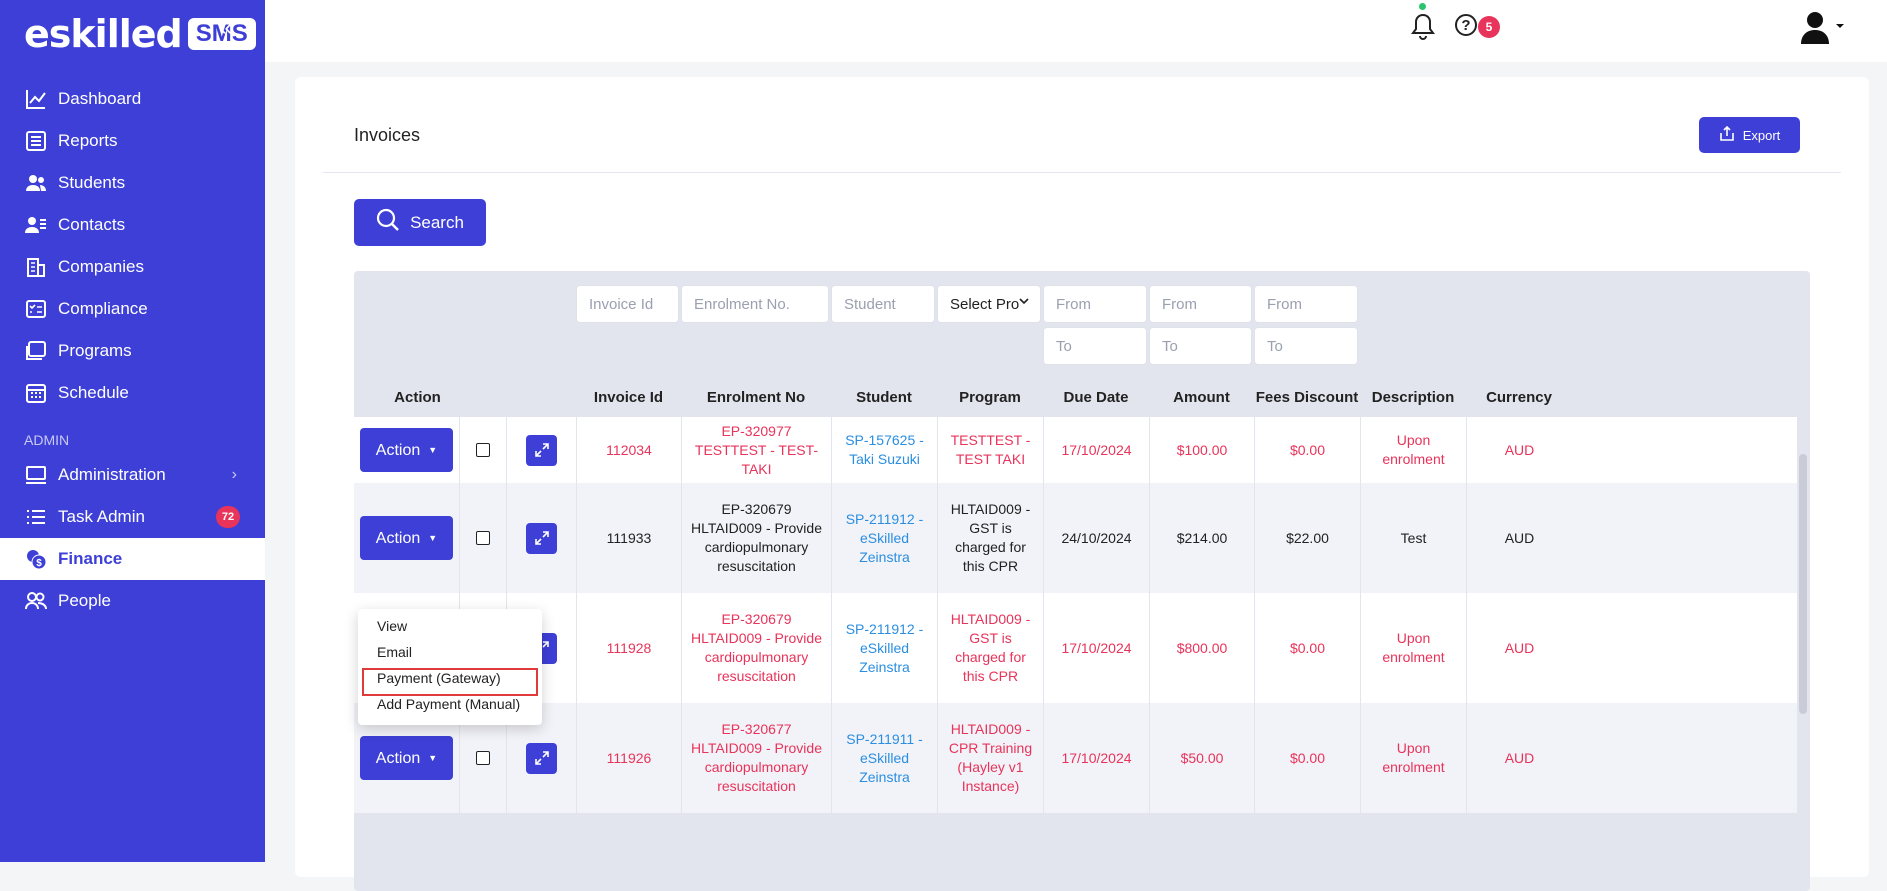 This screenshot has height=891, width=1887. I want to click on amount-cell: $214.00, so click(1201, 538).